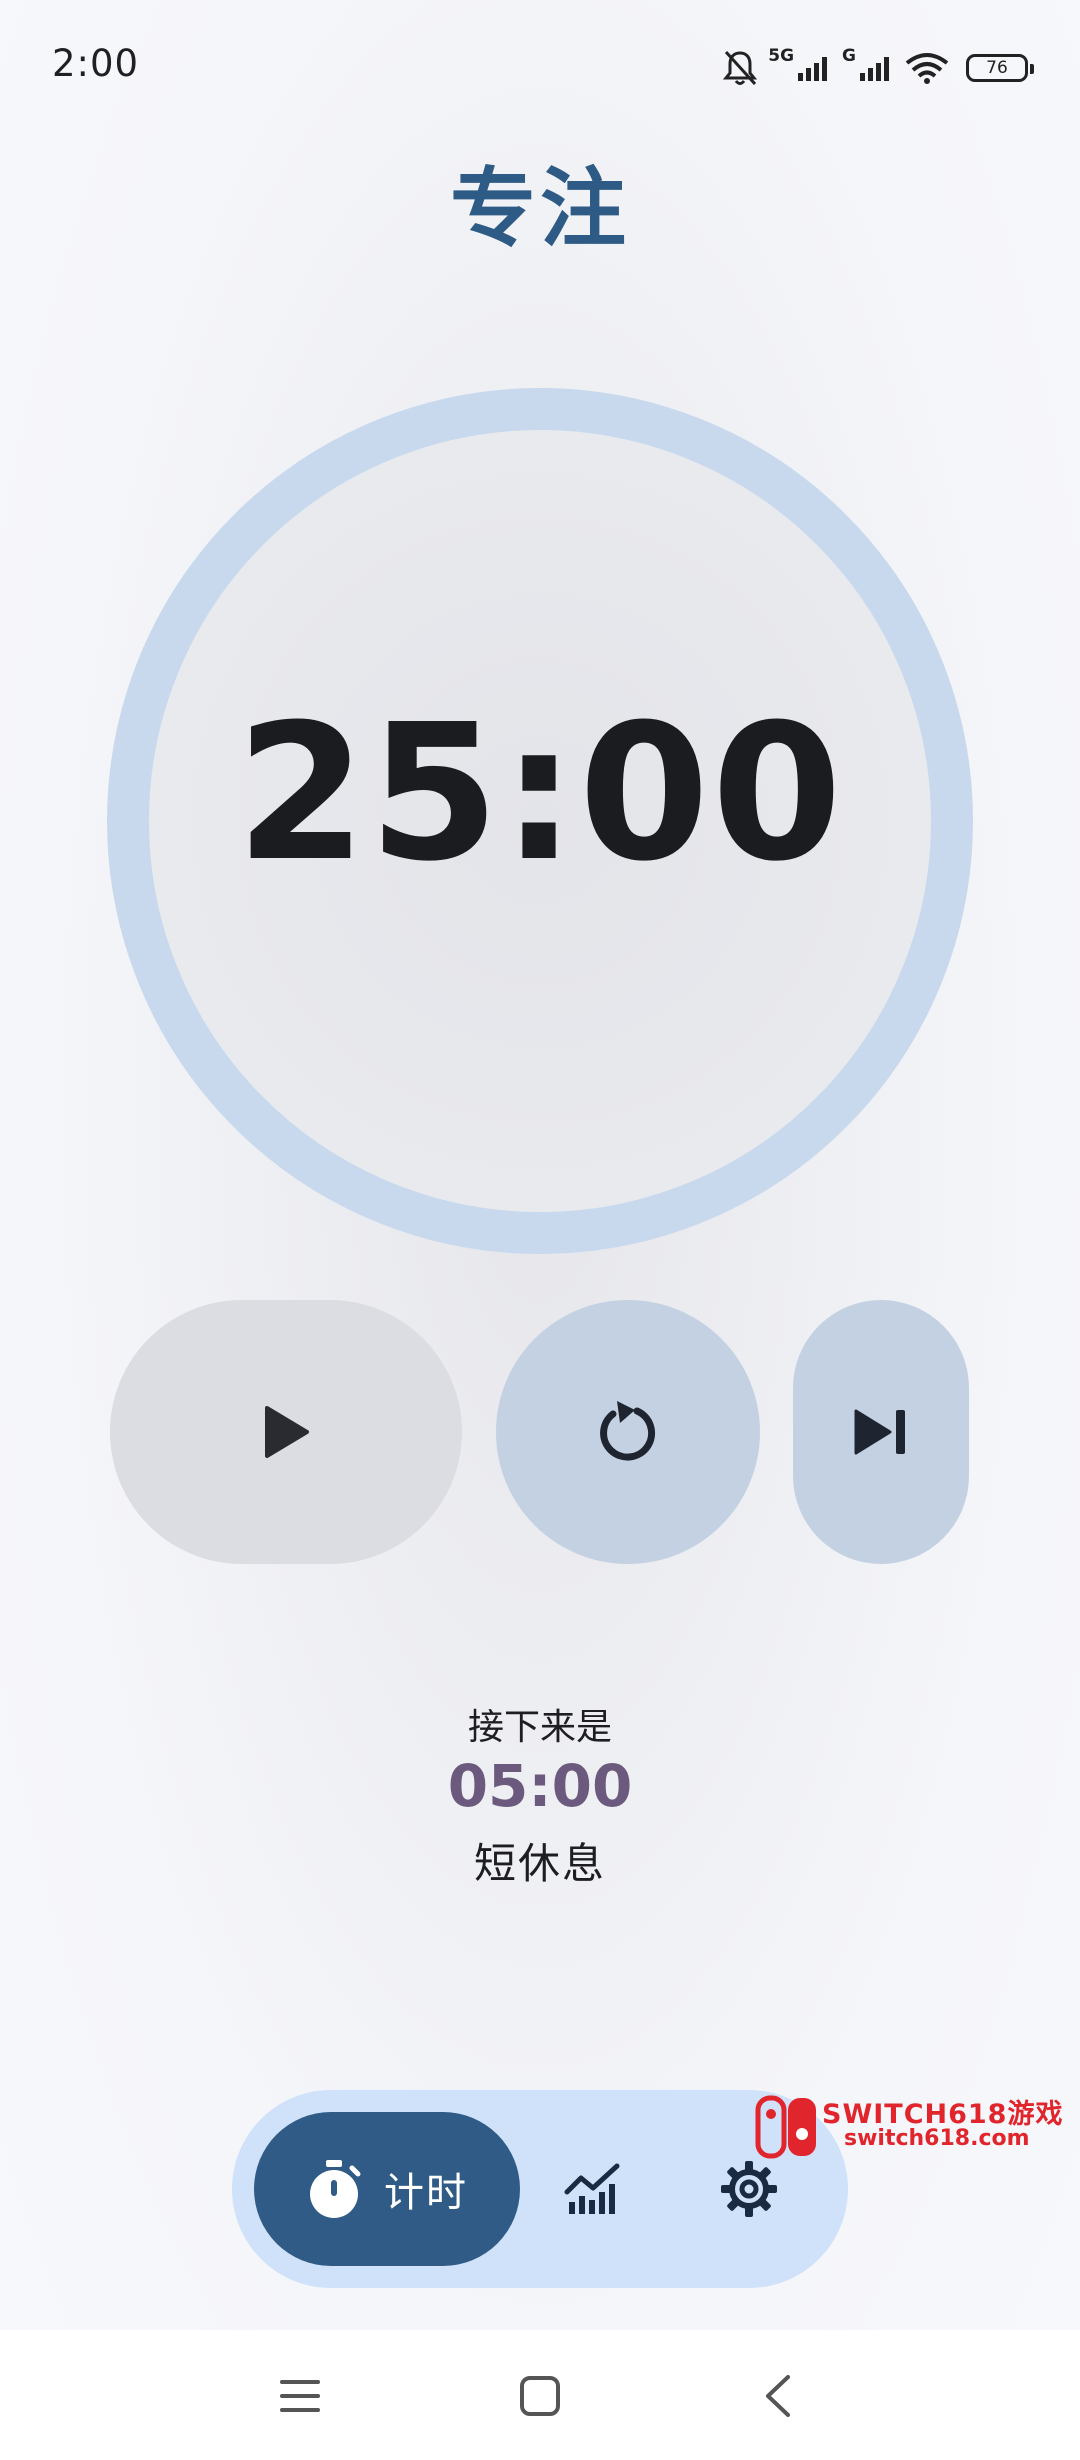 This screenshot has height=2460, width=1080. I want to click on timer-display: 25:00, so click(540, 793).